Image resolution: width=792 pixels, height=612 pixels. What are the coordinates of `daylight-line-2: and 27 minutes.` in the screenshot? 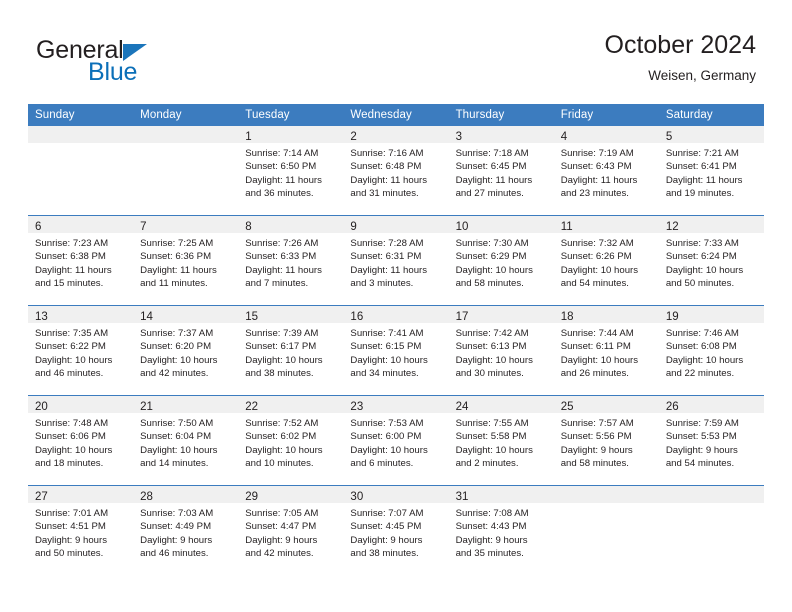 It's located at (489, 194).